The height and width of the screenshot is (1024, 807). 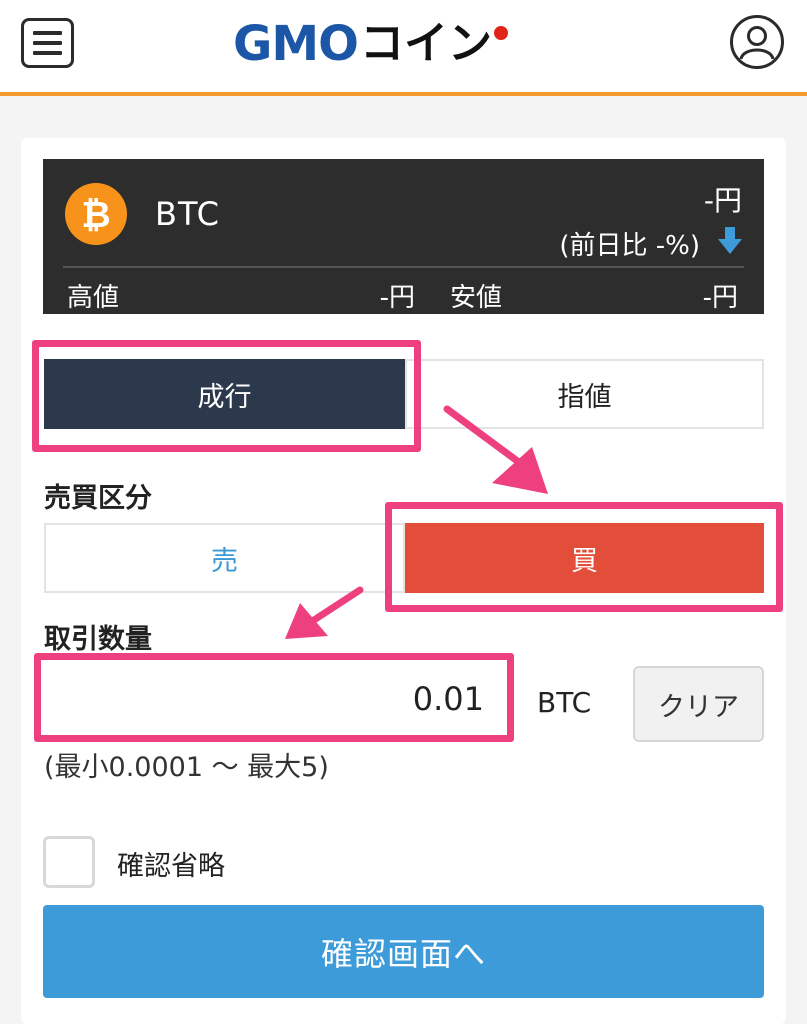 What do you see at coordinates (274, 697) in the screenshot?
I see `highlight-box-quantity` at bounding box center [274, 697].